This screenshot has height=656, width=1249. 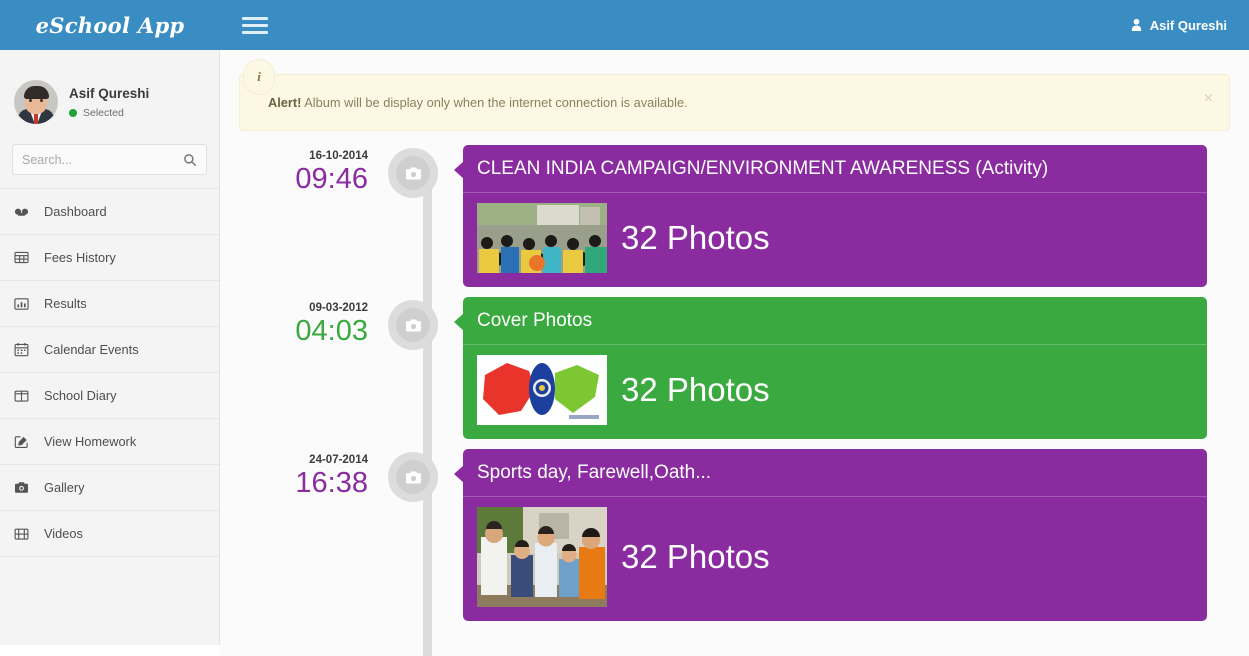 I want to click on album-card: Cover Photos 32 Photos, so click(x=830, y=368).